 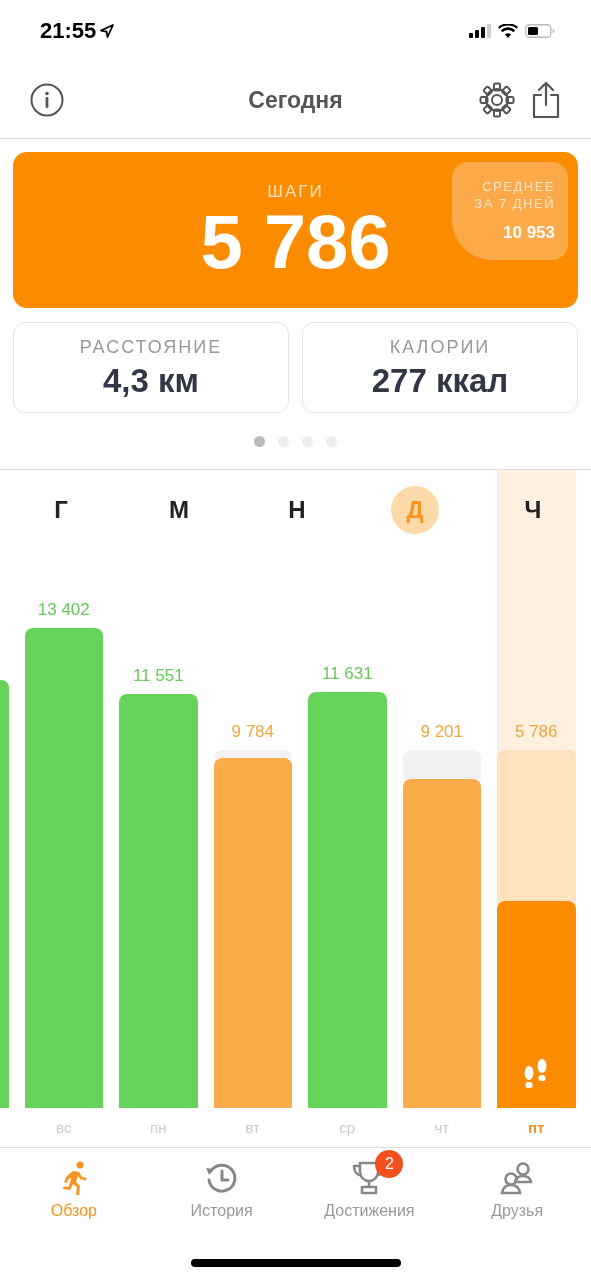 I want to click on home-indicator, so click(x=295, y=1263).